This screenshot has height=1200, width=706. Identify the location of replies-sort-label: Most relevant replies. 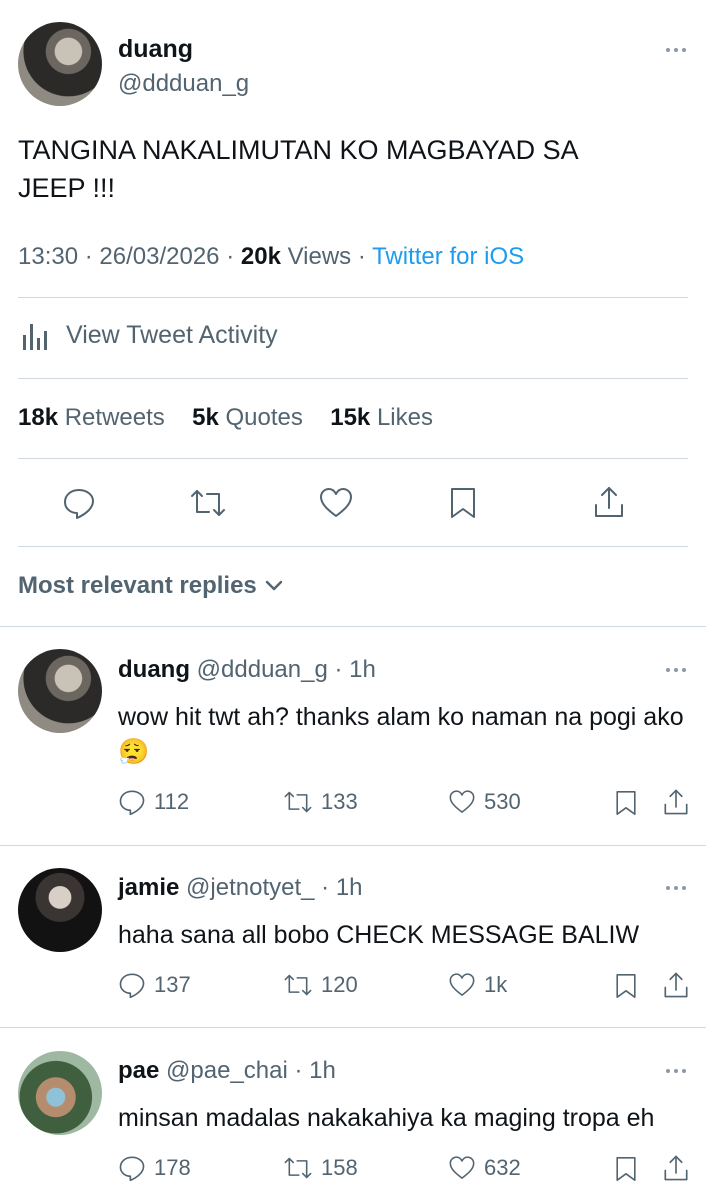
(137, 585).